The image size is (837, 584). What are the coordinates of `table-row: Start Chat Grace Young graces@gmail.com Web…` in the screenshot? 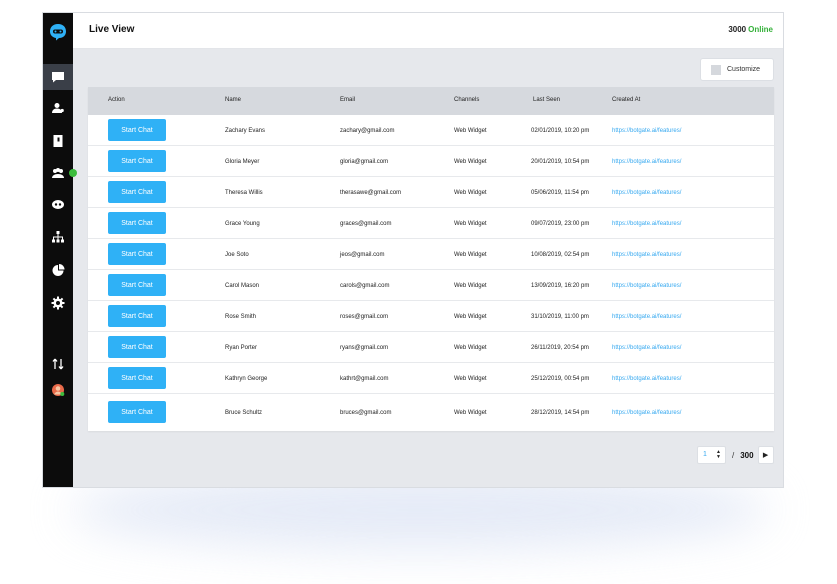 It's located at (431, 223).